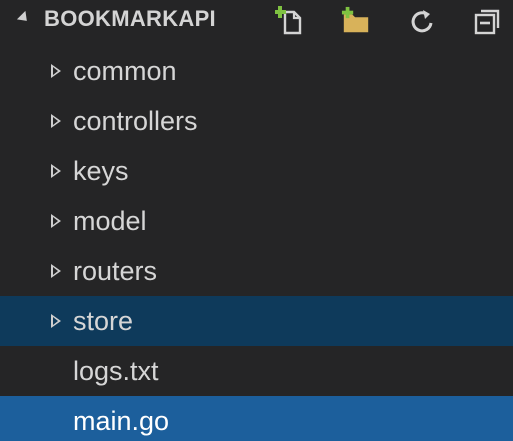 The width and height of the screenshot is (513, 441). I want to click on new-folder-icon, so click(356, 21).